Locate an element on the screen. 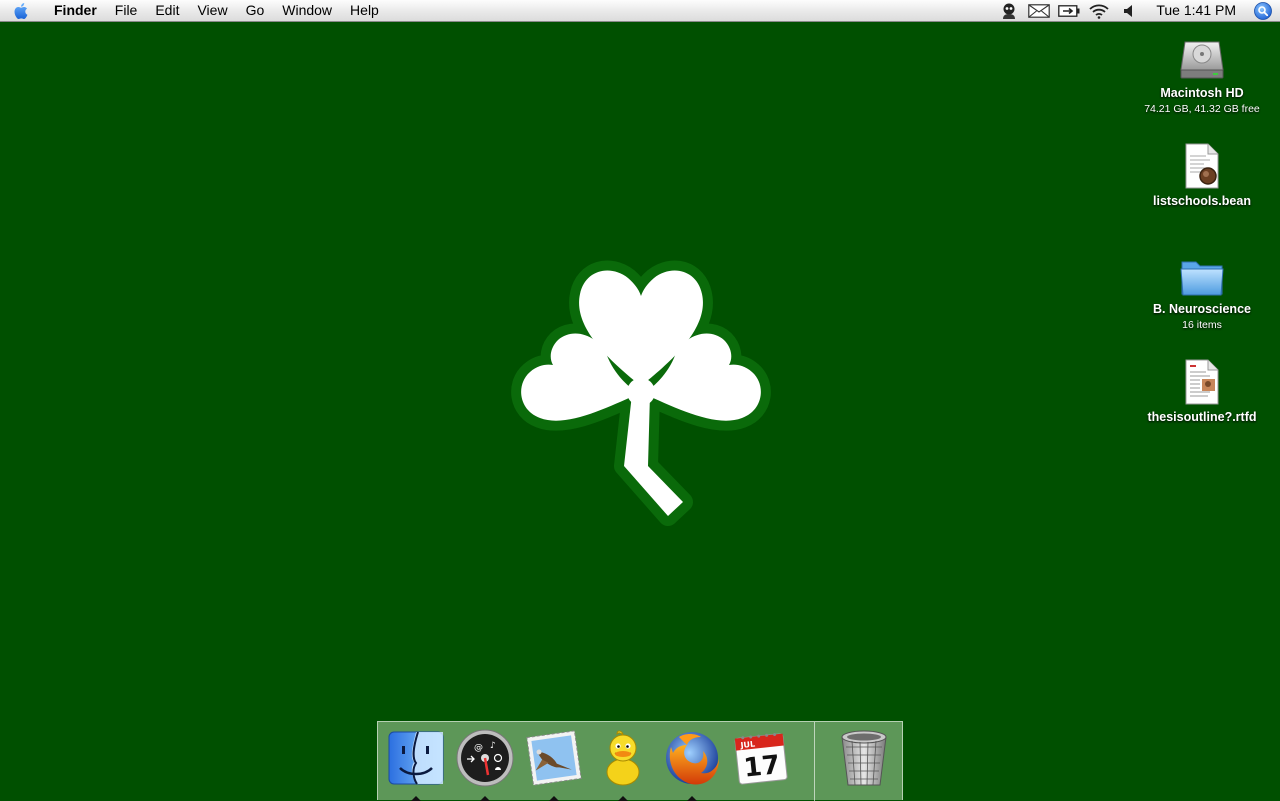  dock-finder is located at coordinates (416, 763).